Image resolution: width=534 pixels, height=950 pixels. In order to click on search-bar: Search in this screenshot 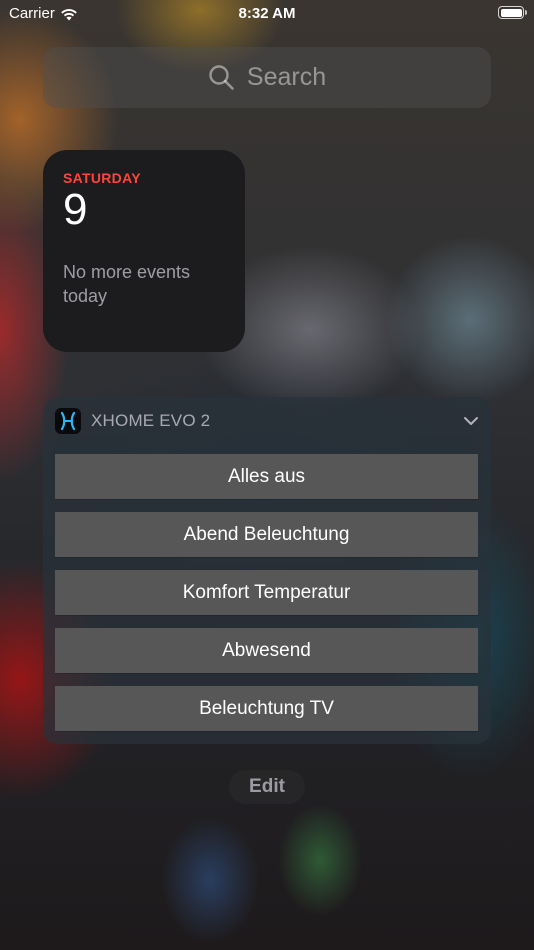, I will do `click(267, 77)`.